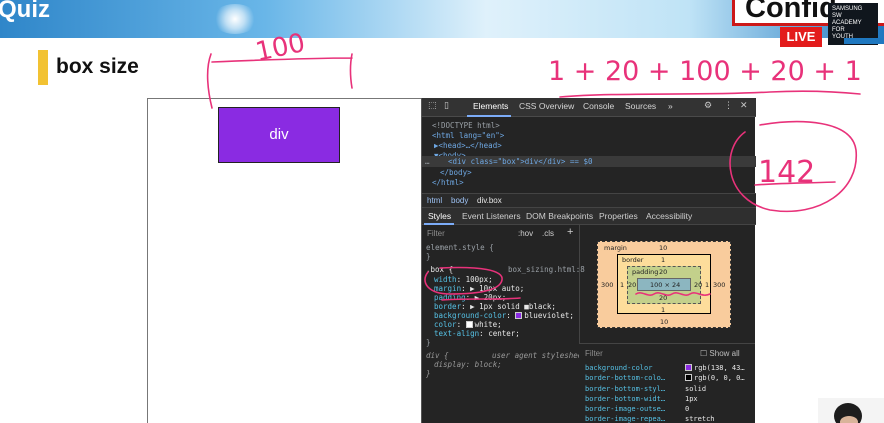 The width and height of the screenshot is (884, 423). I want to click on css-prop-padding: padding: ▶ 20px;, so click(470, 297).